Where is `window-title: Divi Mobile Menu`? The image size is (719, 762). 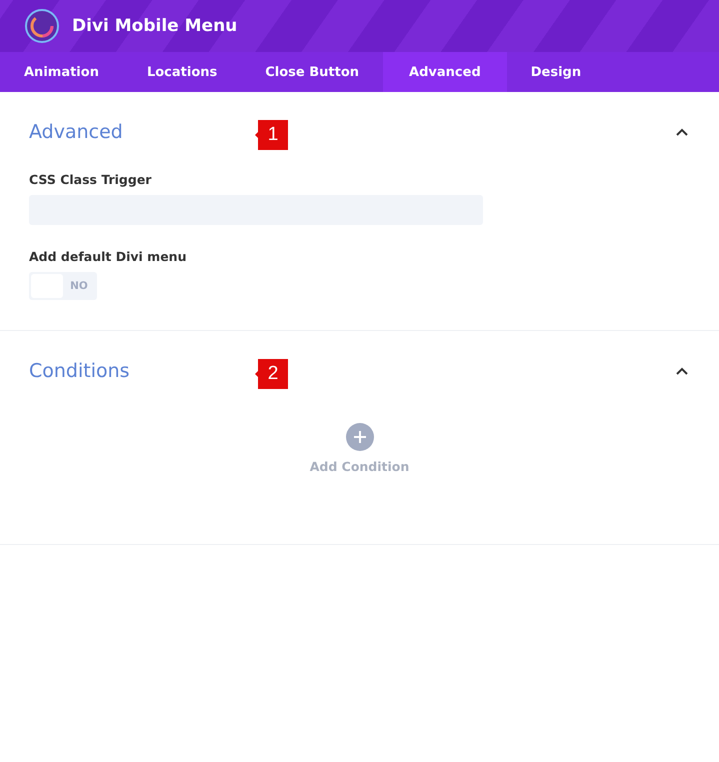 window-title: Divi Mobile Menu is located at coordinates (155, 26).